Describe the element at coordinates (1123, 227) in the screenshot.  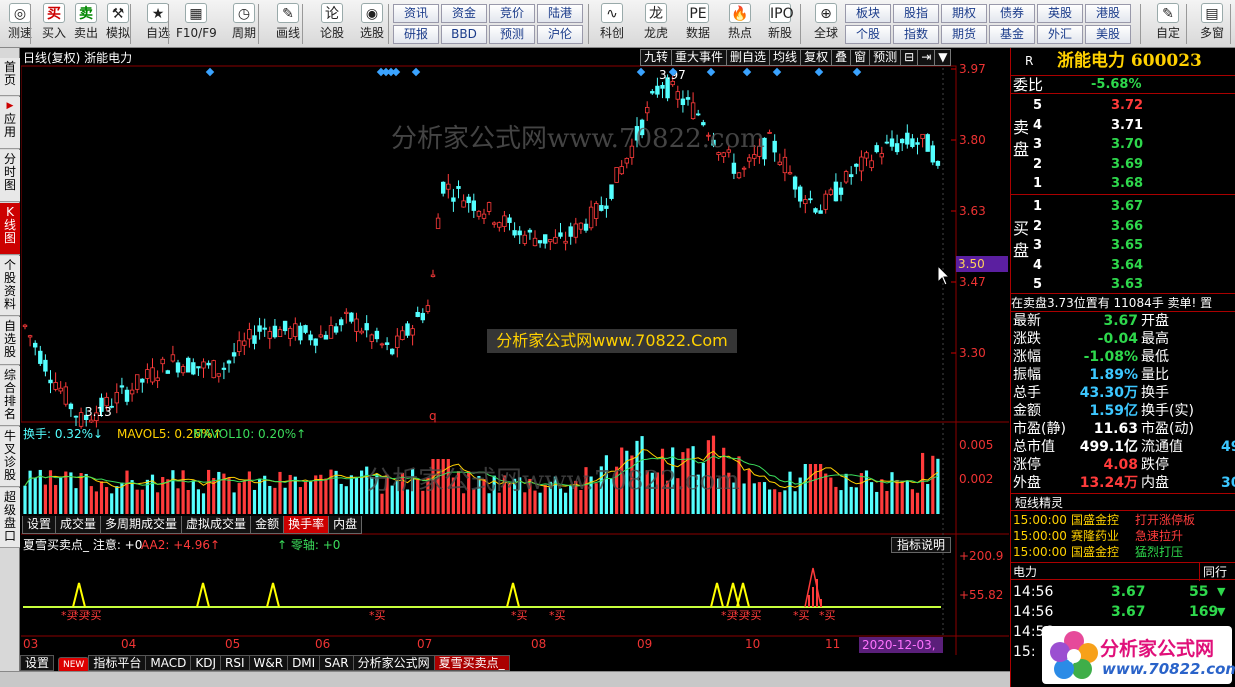
I see `buy-level-row: 2 3.66` at that location.